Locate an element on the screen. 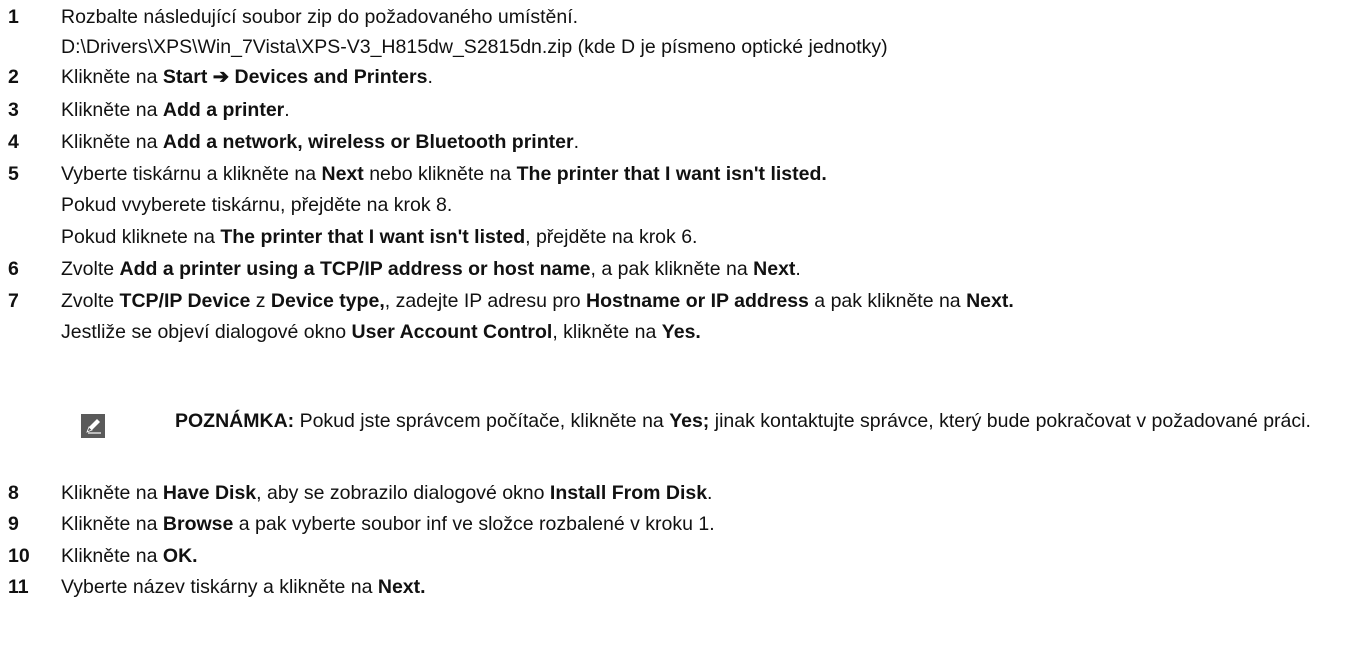 The width and height of the screenshot is (1354, 650). bold-text: The printer that I want isn't listed. is located at coordinates (671, 174).